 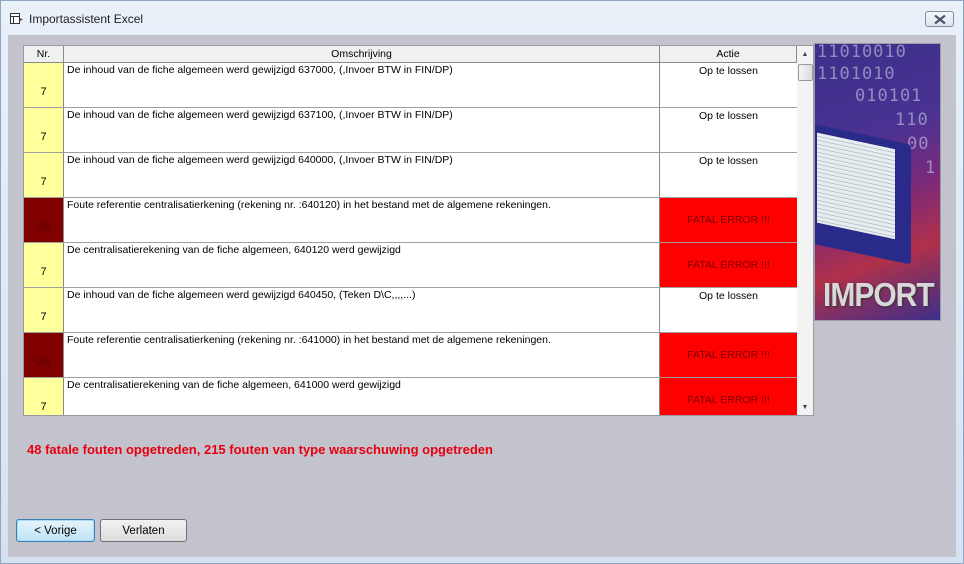 I want to click on scrollbar-thumb, so click(x=805, y=72).